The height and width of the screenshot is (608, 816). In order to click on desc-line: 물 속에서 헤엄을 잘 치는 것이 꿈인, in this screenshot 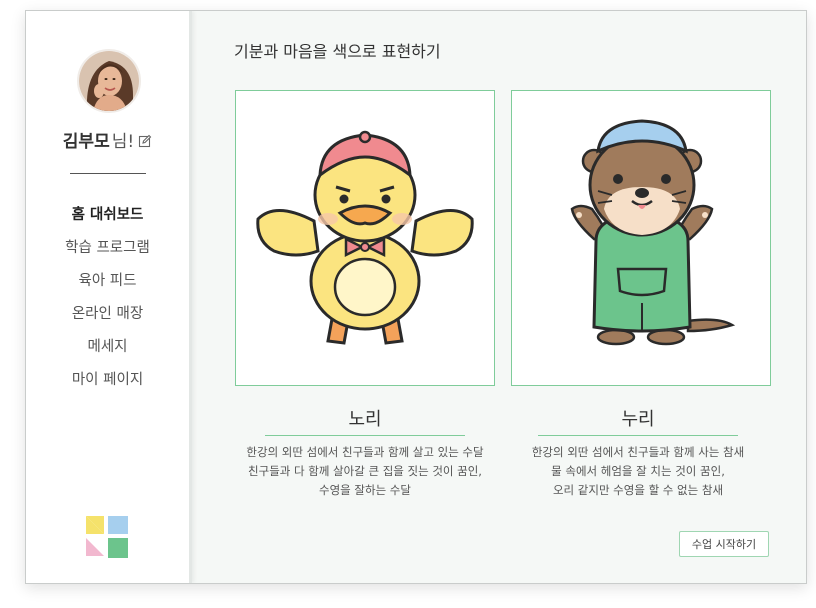, I will do `click(638, 471)`.